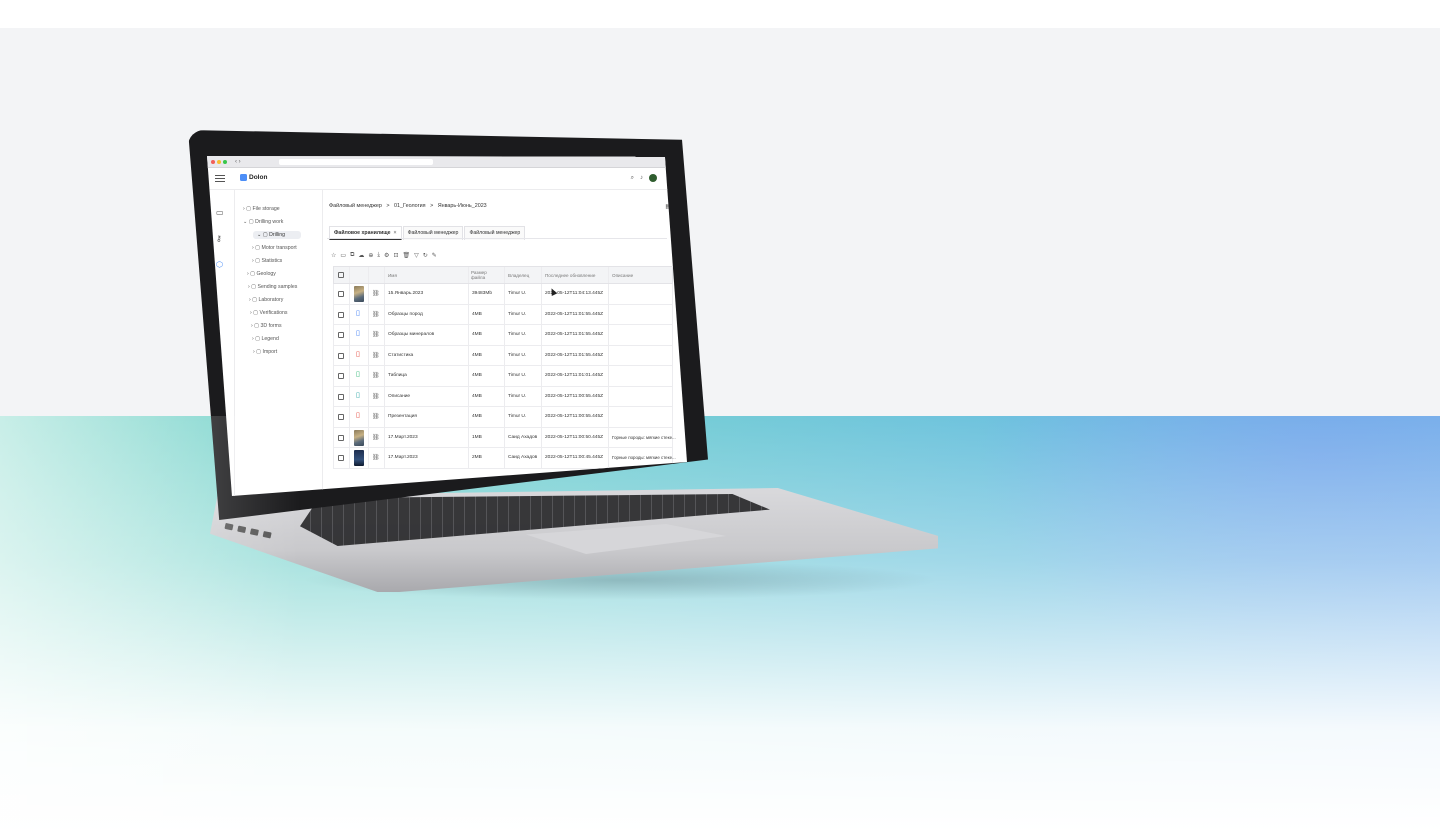 This screenshot has height=832, width=1440. I want to click on breadcrumb-item: Файловый менеджер, so click(355, 206).